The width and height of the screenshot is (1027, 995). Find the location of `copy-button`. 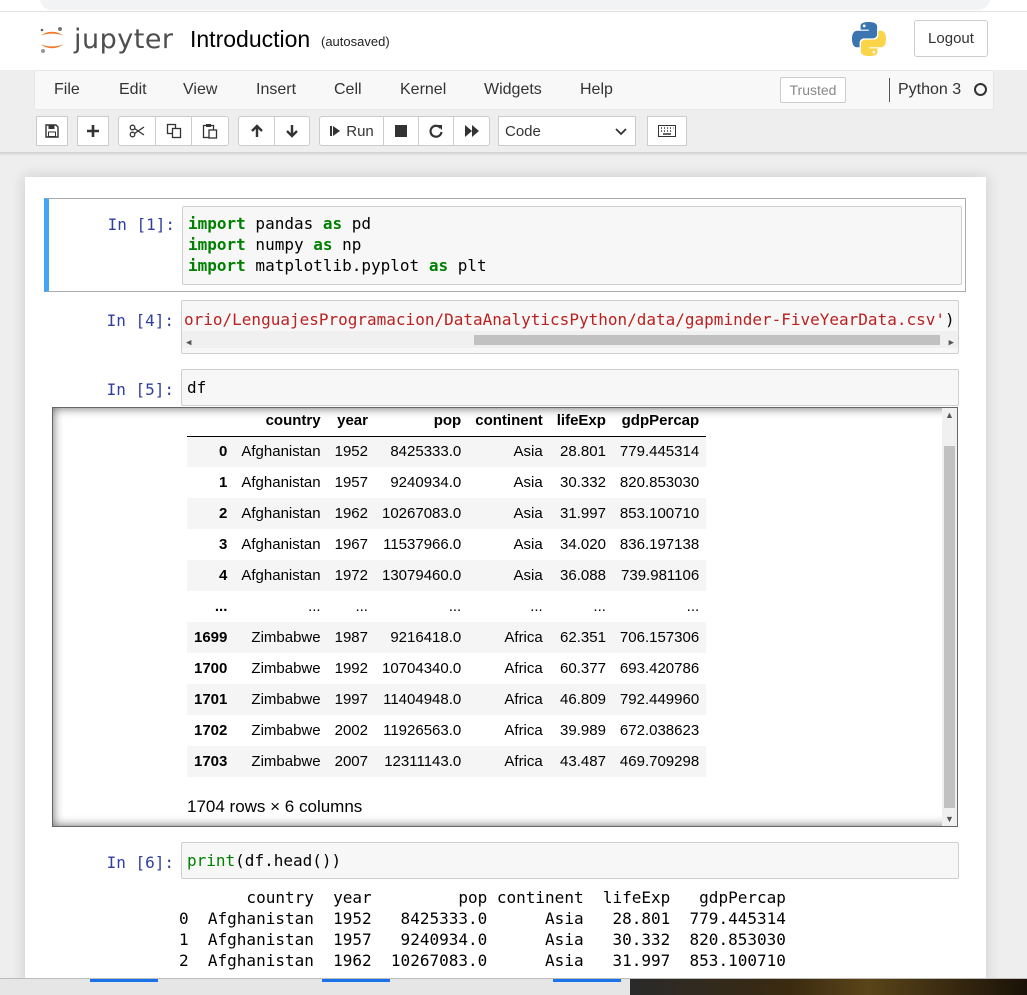

copy-button is located at coordinates (173, 131).